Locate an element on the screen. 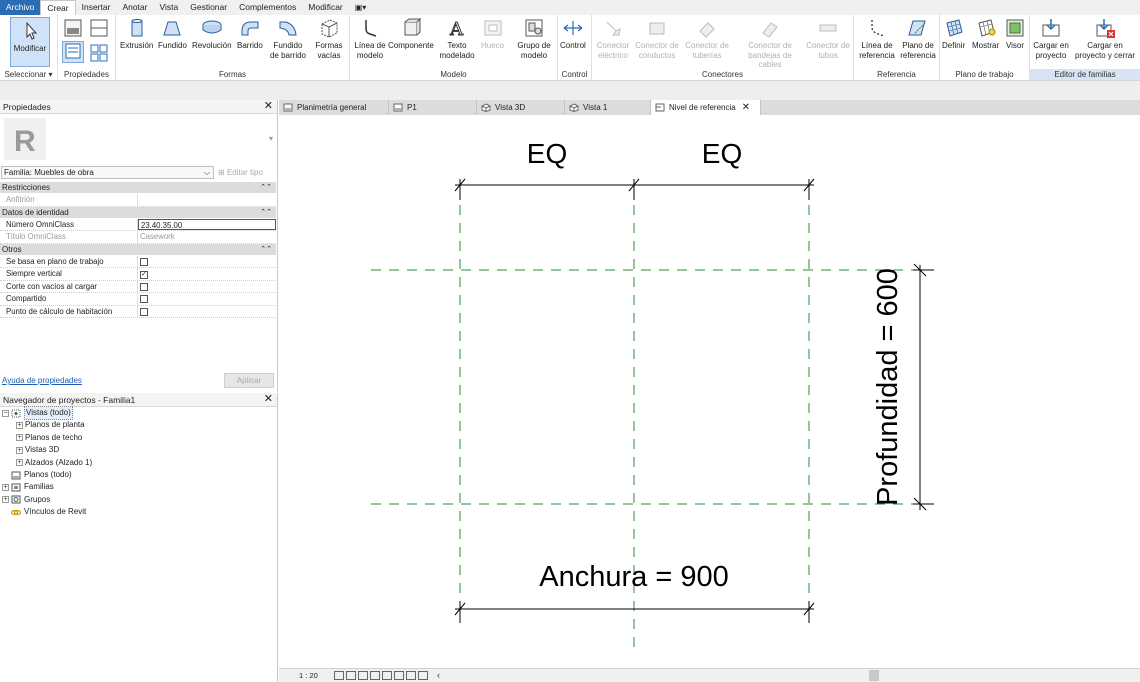  category-restricciones: Restricciones ⌃⌃ is located at coordinates (138, 188).